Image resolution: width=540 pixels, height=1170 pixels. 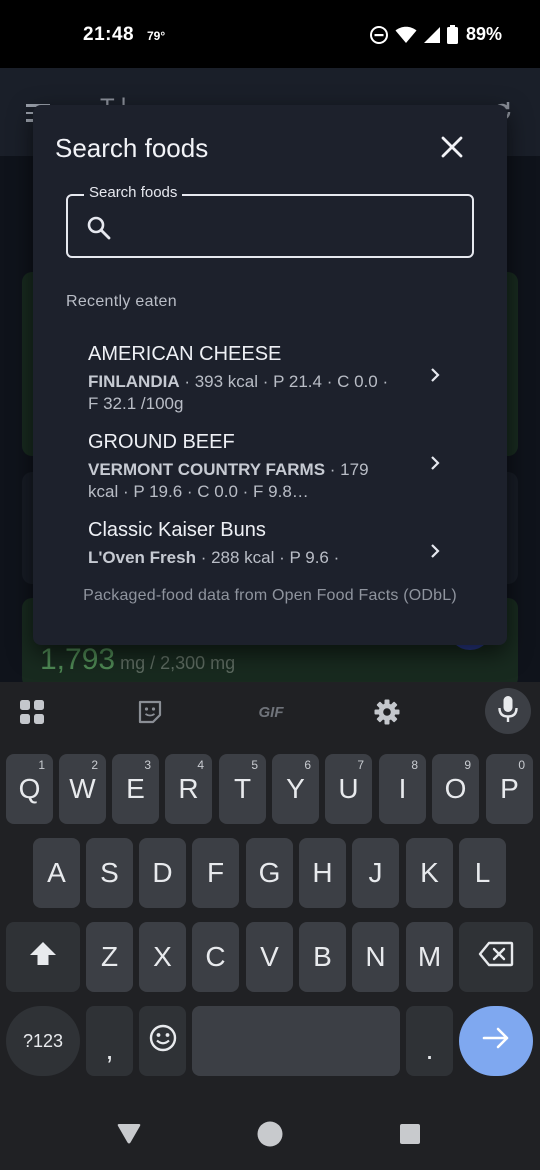 What do you see at coordinates (32, 712) in the screenshot?
I see `apps-grid-icon` at bounding box center [32, 712].